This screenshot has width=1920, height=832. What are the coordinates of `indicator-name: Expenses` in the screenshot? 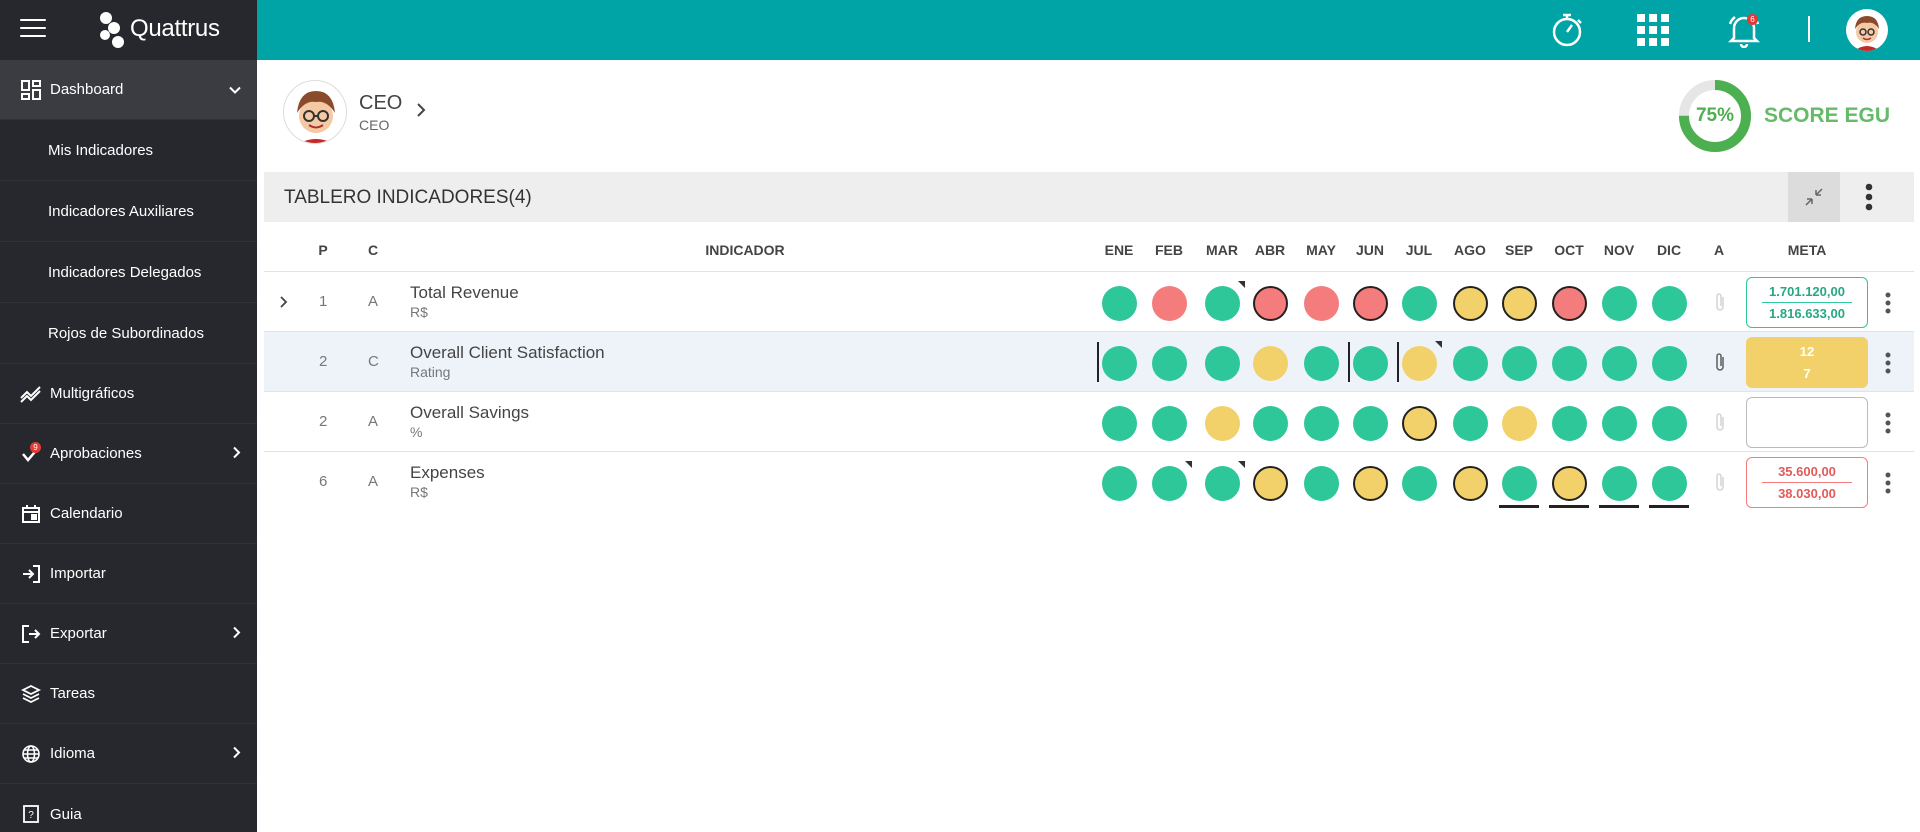 It's located at (447, 473).